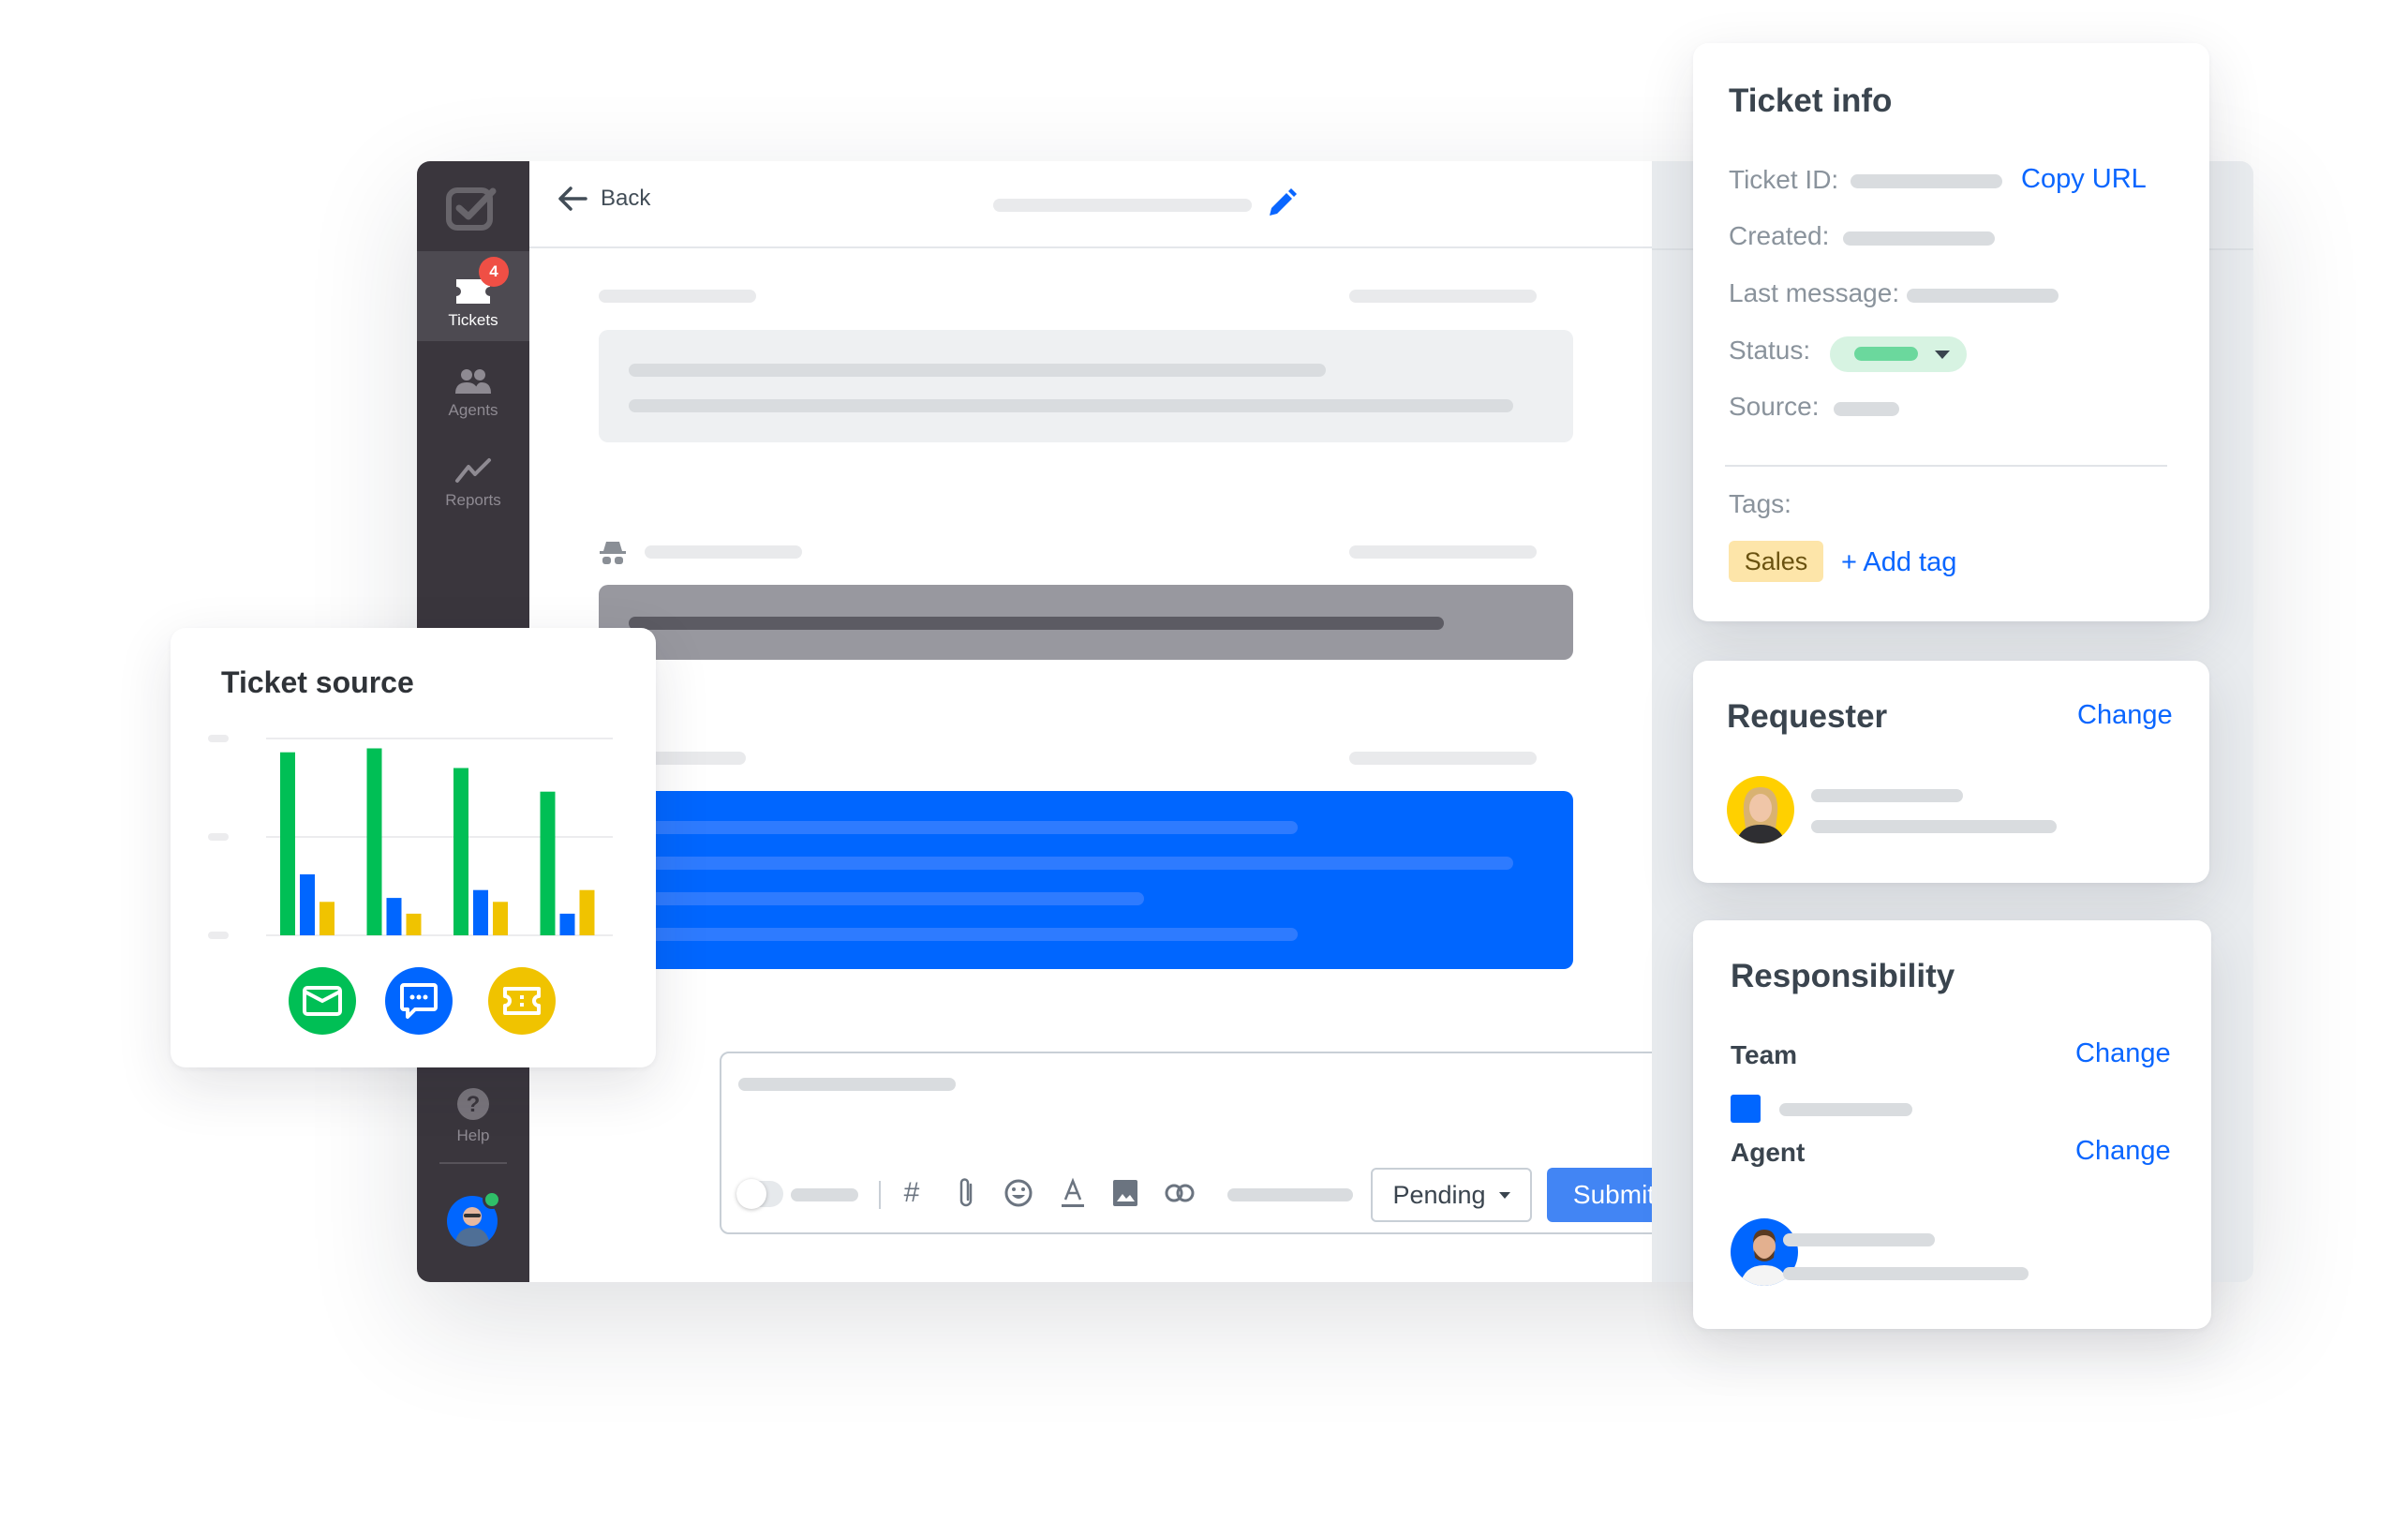 The width and height of the screenshot is (2408, 1537). What do you see at coordinates (1784, 180) in the screenshot?
I see `ticket-id-label: Ticket ID:` at bounding box center [1784, 180].